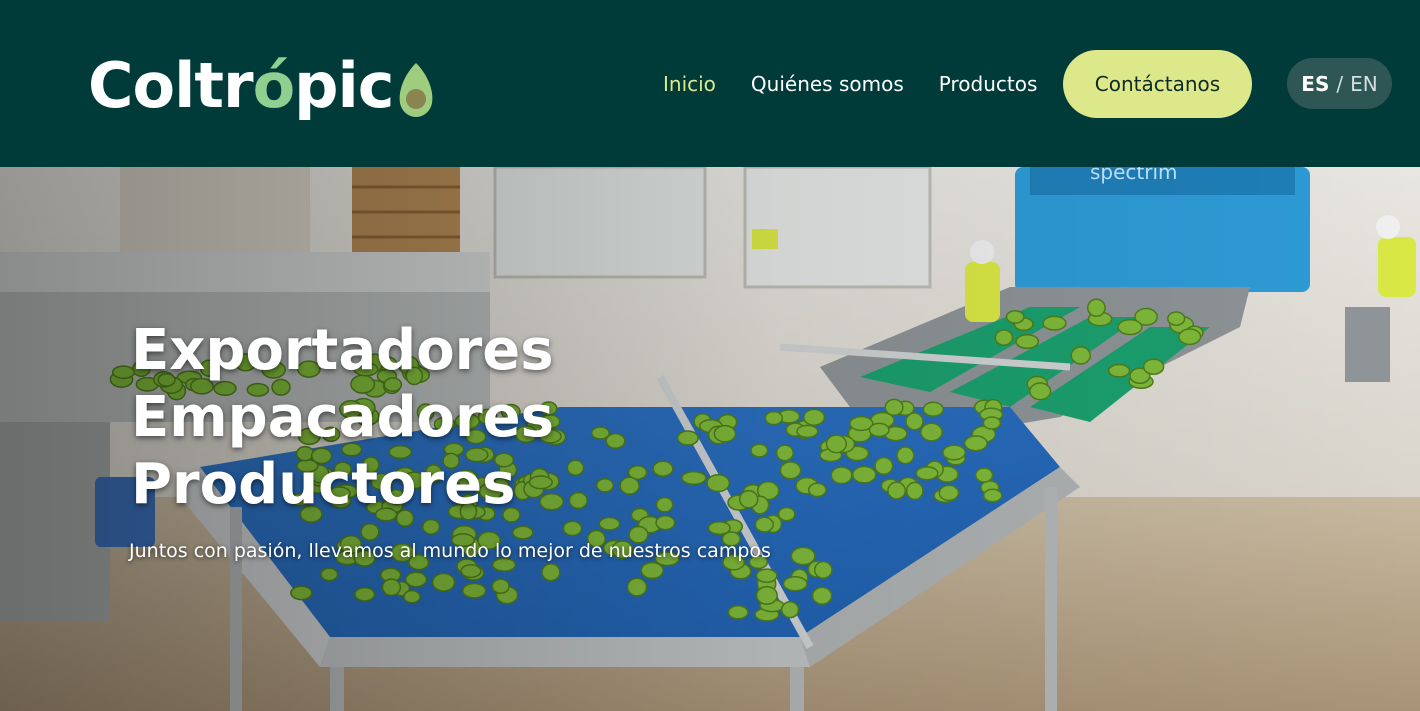 The image size is (1420, 711). I want to click on hero-headline: Exportadores Empacadores Productores, so click(342, 417).